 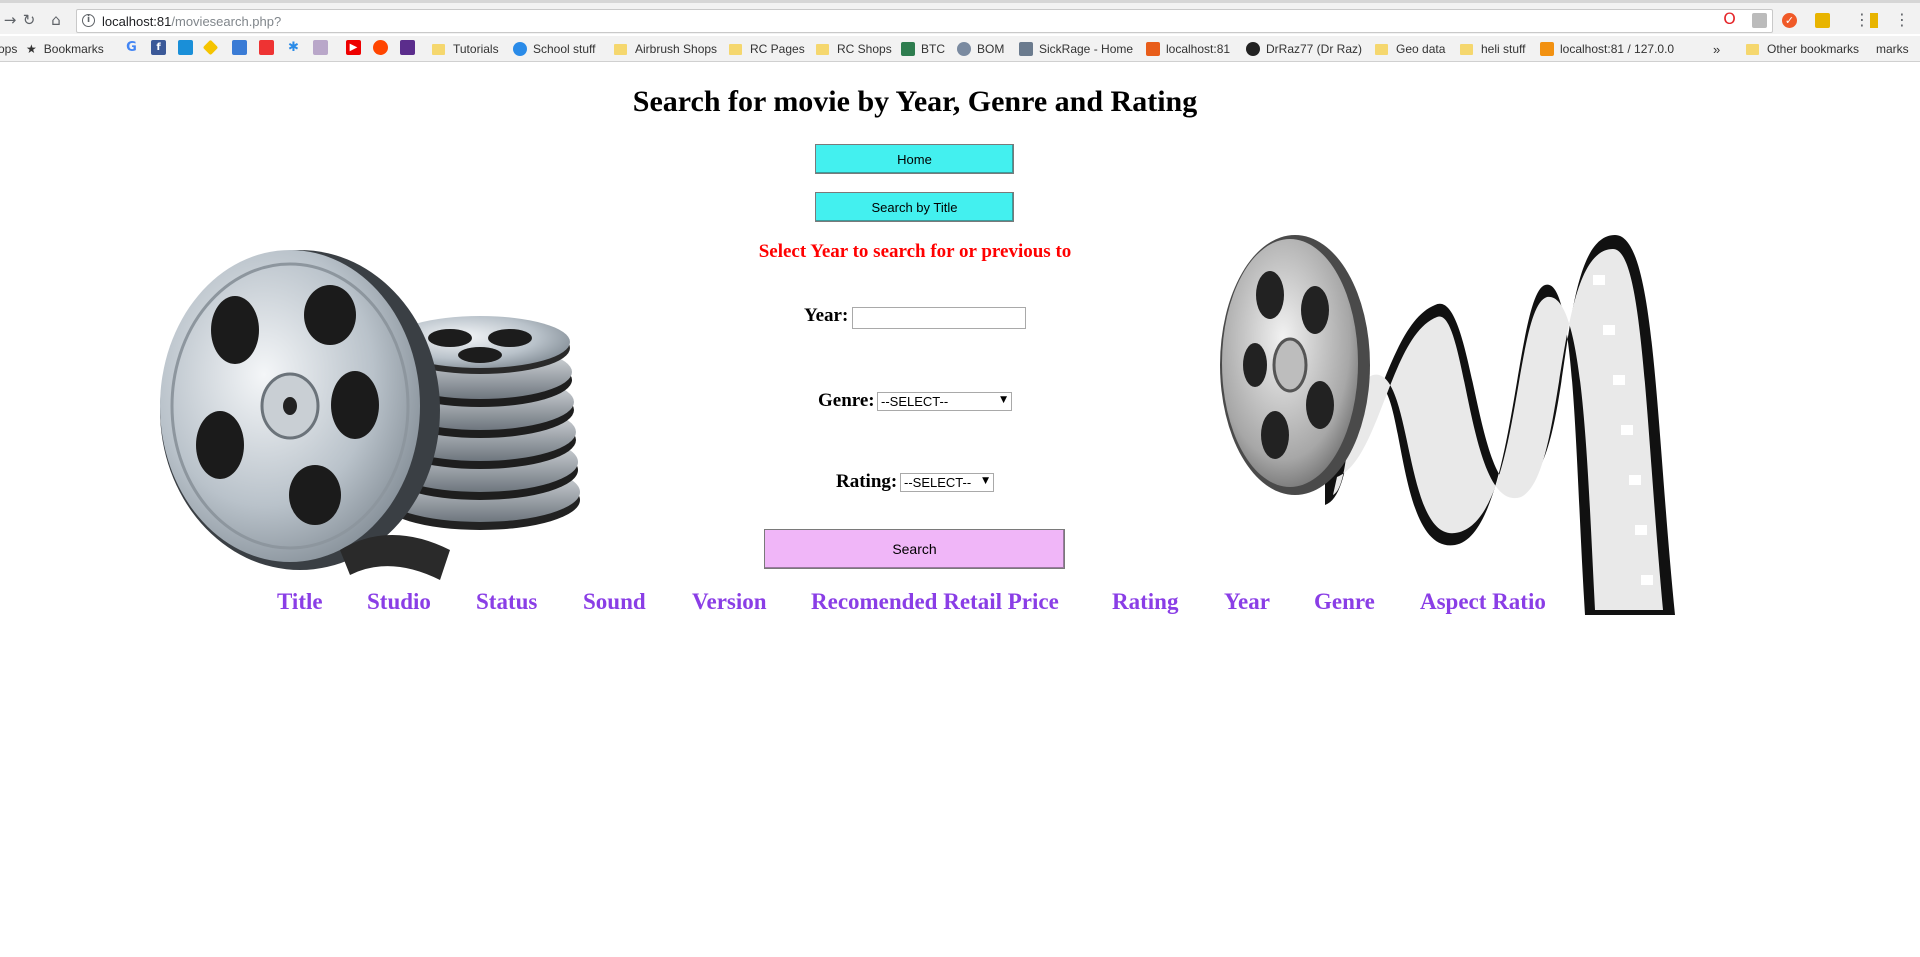 What do you see at coordinates (1716, 49) in the screenshot?
I see `bookmarks-overflow: »` at bounding box center [1716, 49].